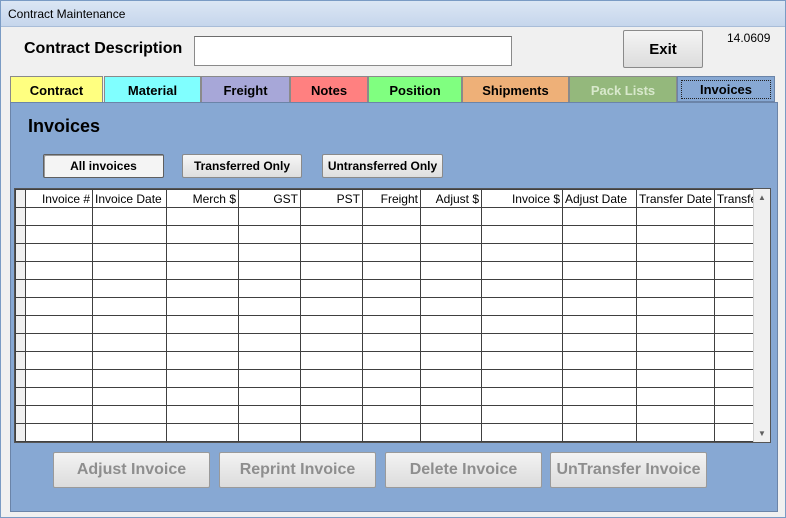 Image resolution: width=786 pixels, height=518 pixels. What do you see at coordinates (56, 89) in the screenshot?
I see `tab-contract: Contract` at bounding box center [56, 89].